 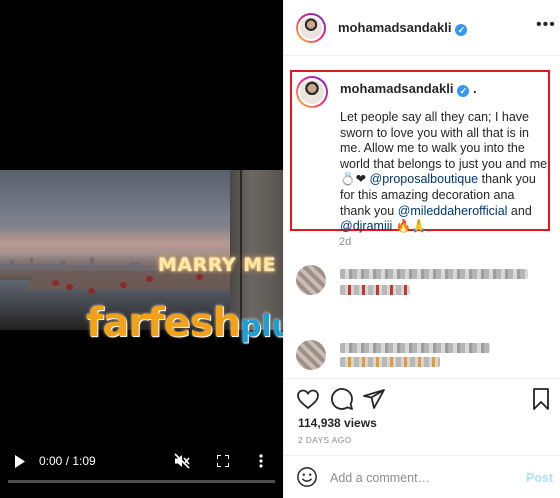 I want to click on caption-line4: 🔥🙏, so click(x=409, y=226).